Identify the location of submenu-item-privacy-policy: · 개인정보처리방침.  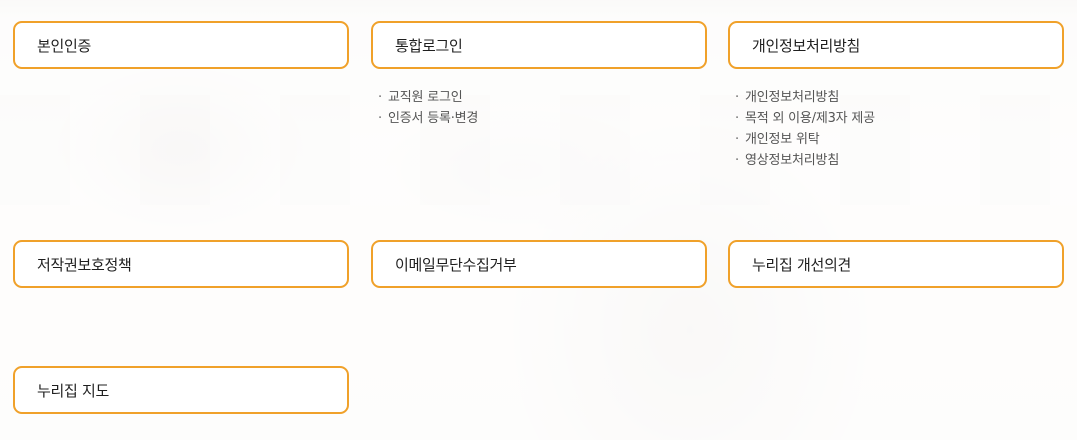
(899, 97).